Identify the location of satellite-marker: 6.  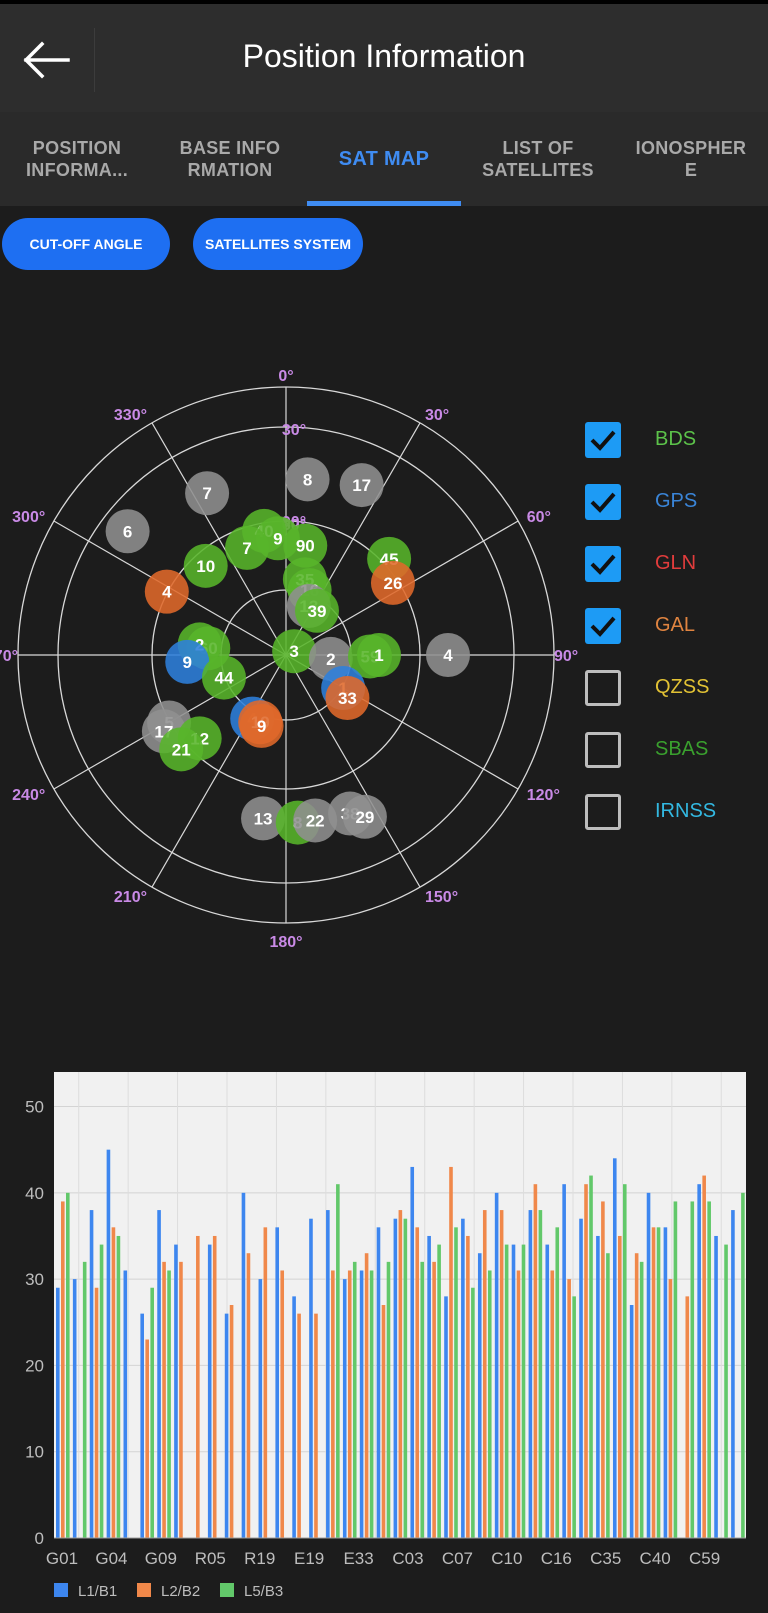
(127, 531).